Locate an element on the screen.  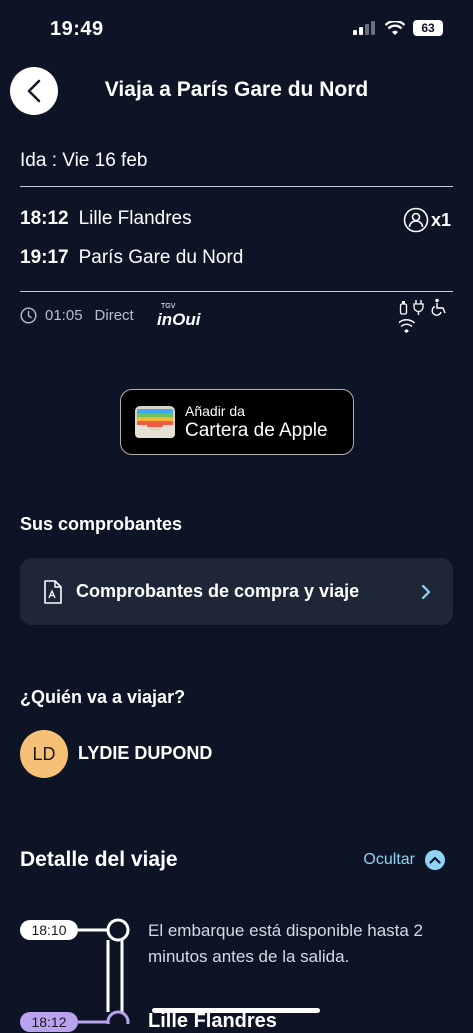
signal-icon is located at coordinates (364, 28).